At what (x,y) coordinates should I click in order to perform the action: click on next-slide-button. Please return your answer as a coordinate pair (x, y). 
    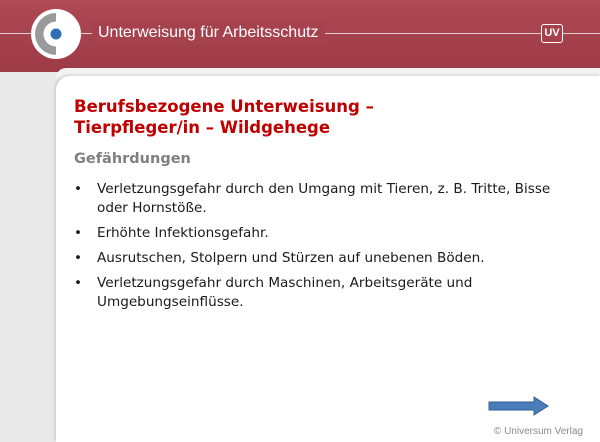
    Looking at the image, I should click on (519, 406).